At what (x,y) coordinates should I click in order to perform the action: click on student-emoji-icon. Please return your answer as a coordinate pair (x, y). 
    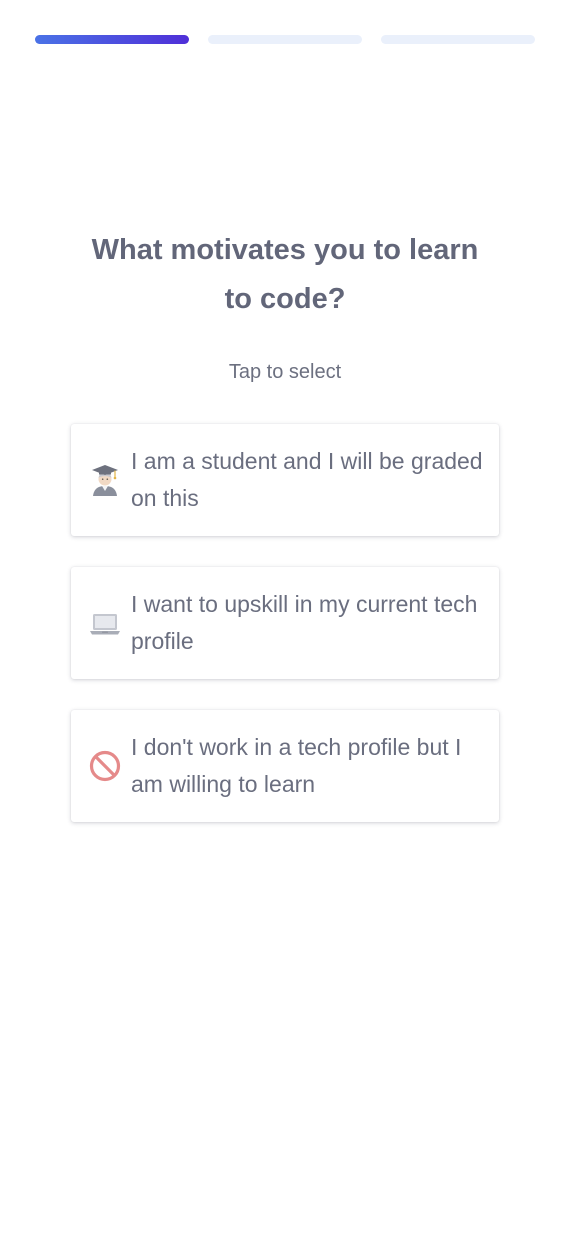
    Looking at the image, I should click on (105, 480).